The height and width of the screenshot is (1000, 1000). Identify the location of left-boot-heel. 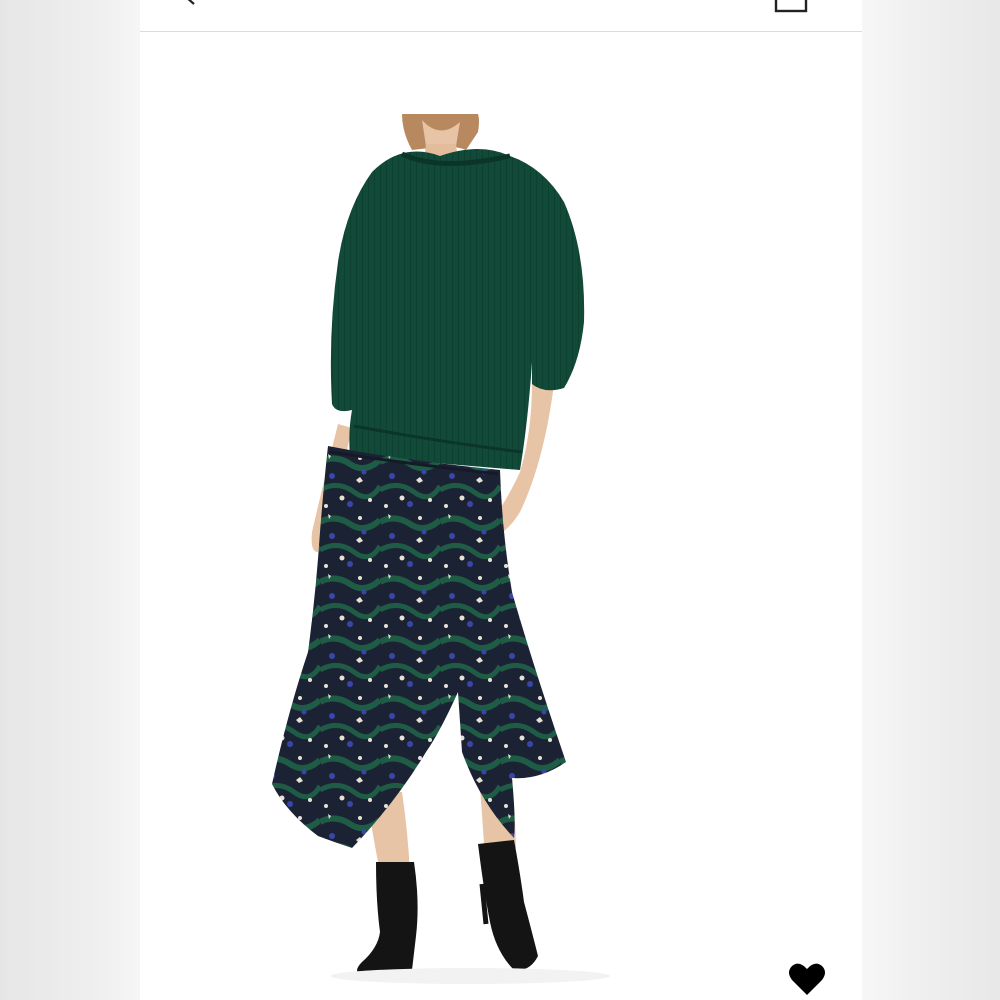
(407, 951).